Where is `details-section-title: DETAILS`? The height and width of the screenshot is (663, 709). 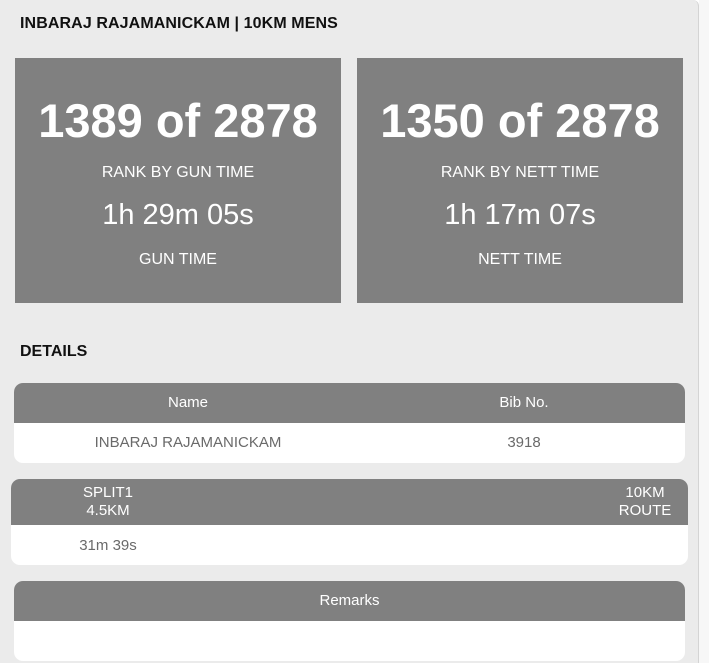
details-section-title: DETAILS is located at coordinates (54, 351).